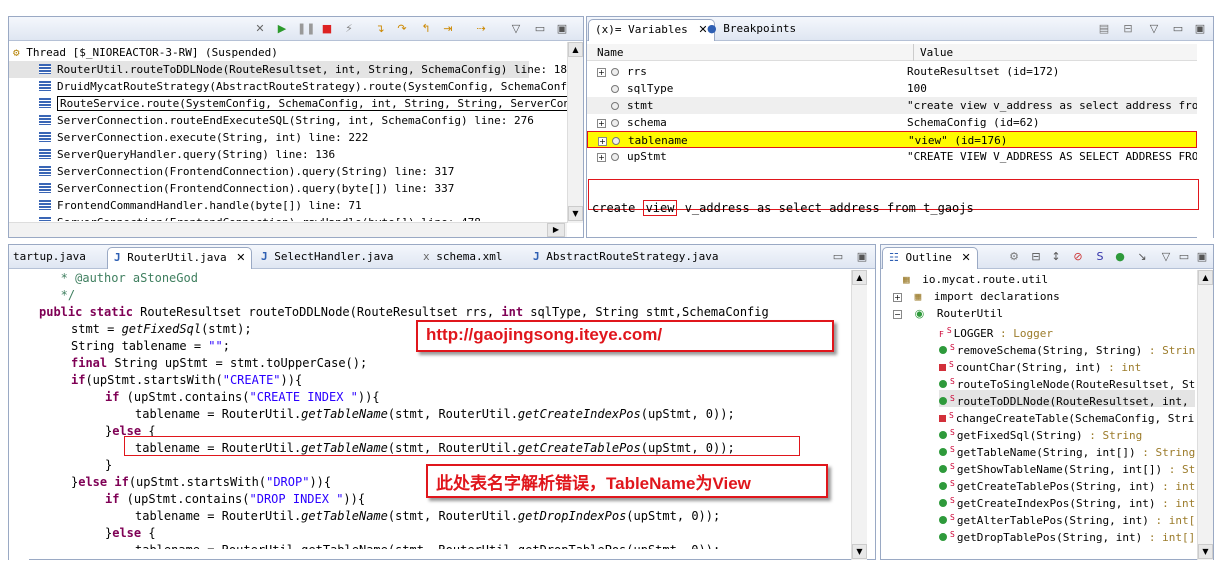 This screenshot has height=575, width=1228. What do you see at coordinates (201, 482) in the screenshot?
I see `code-line-13: }else if(upStmt.startsWith("DROP")){` at bounding box center [201, 482].